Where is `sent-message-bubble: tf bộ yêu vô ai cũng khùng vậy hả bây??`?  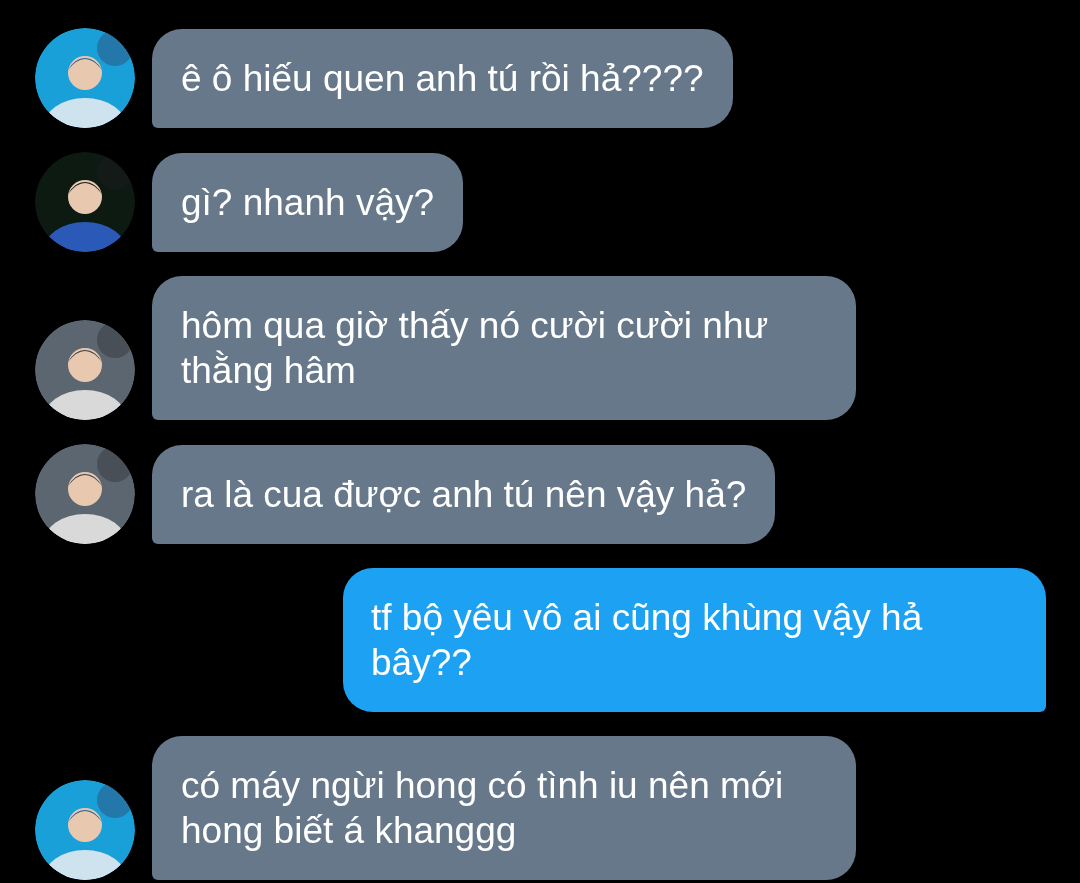
sent-message-bubble: tf bộ yêu vô ai cũng khùng vậy hả bây?? is located at coordinates (694, 640).